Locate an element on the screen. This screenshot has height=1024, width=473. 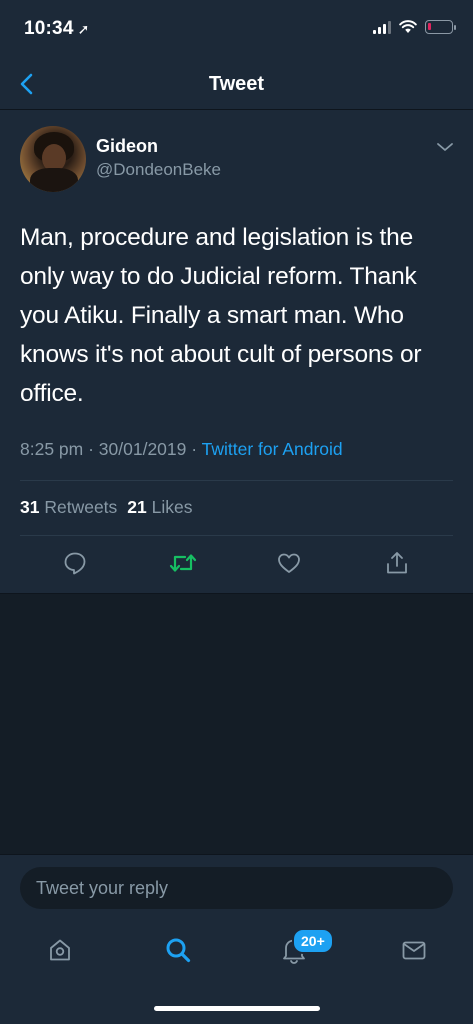
chevron-down-icon is located at coordinates (445, 147).